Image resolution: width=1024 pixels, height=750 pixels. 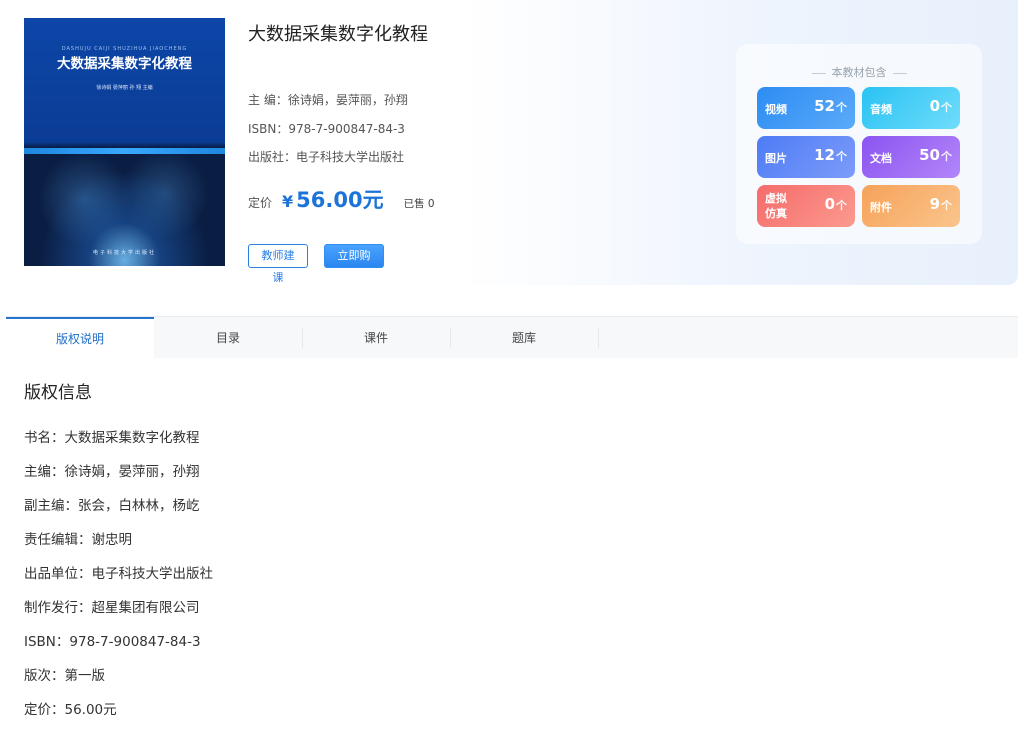 I want to click on resource-audio-tile: 音频 0 个, so click(x=911, y=108).